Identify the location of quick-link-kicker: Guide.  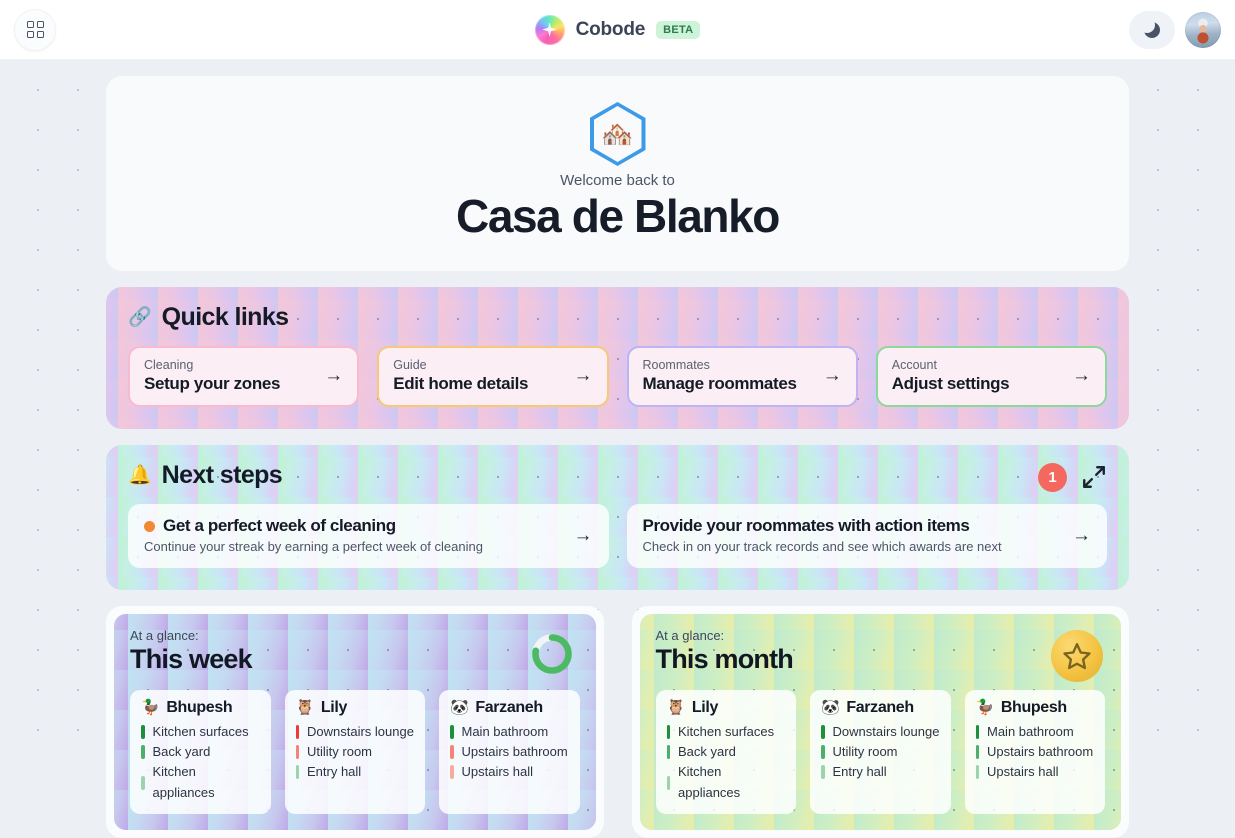
(410, 364).